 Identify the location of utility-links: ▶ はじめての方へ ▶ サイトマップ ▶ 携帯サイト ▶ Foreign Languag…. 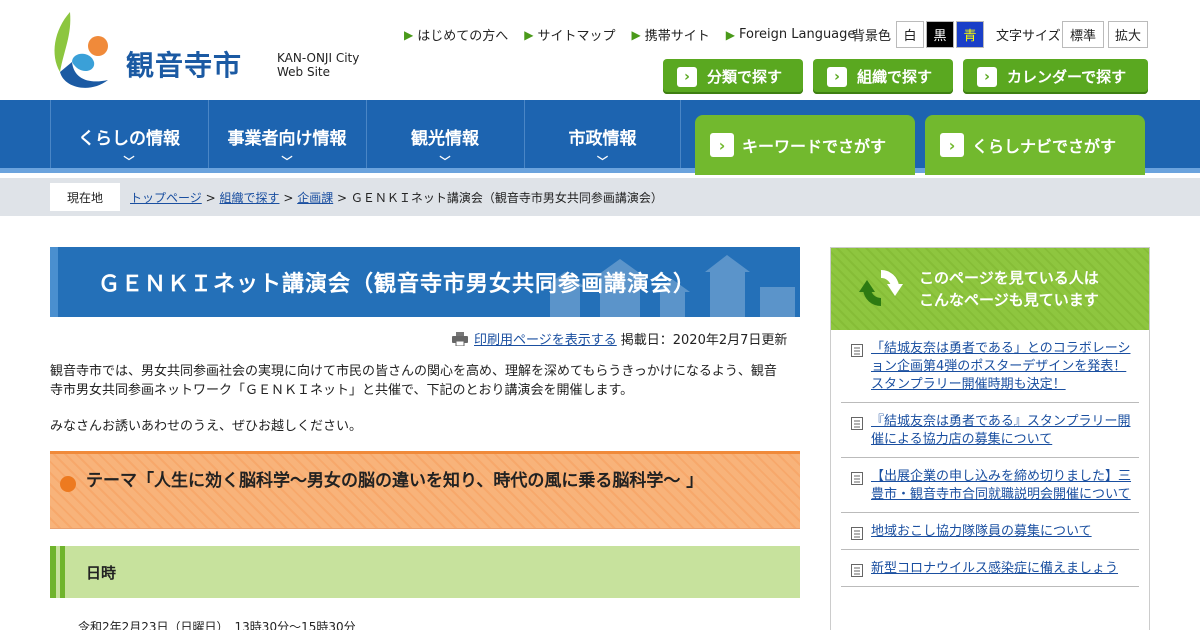
(637, 34).